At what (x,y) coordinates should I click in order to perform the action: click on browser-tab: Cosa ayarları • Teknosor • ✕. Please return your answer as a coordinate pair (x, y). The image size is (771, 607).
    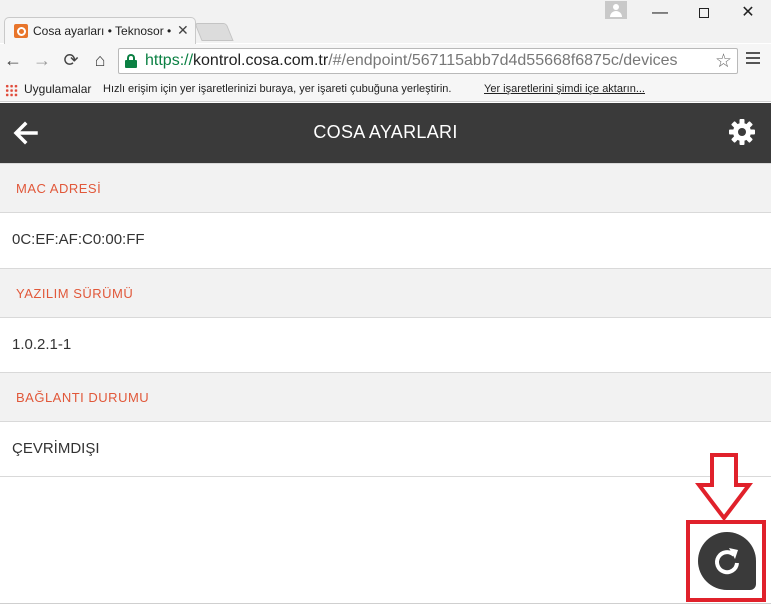
    Looking at the image, I should click on (100, 30).